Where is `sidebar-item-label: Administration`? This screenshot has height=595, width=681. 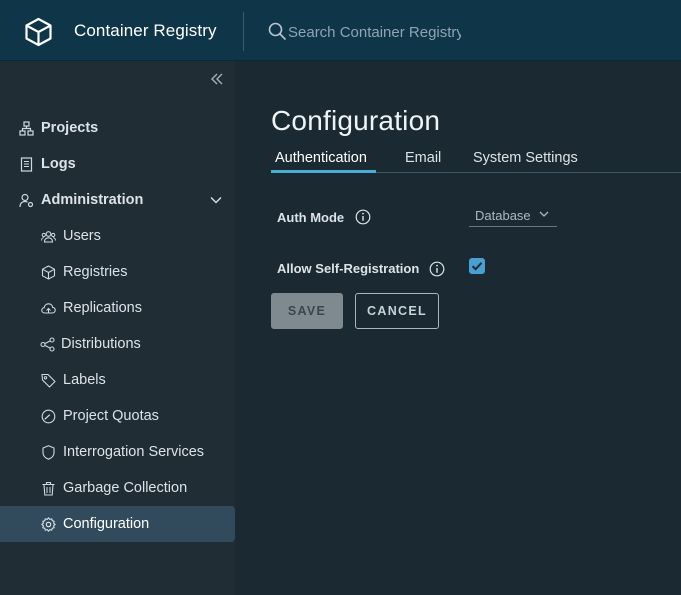
sidebar-item-label: Administration is located at coordinates (92, 200).